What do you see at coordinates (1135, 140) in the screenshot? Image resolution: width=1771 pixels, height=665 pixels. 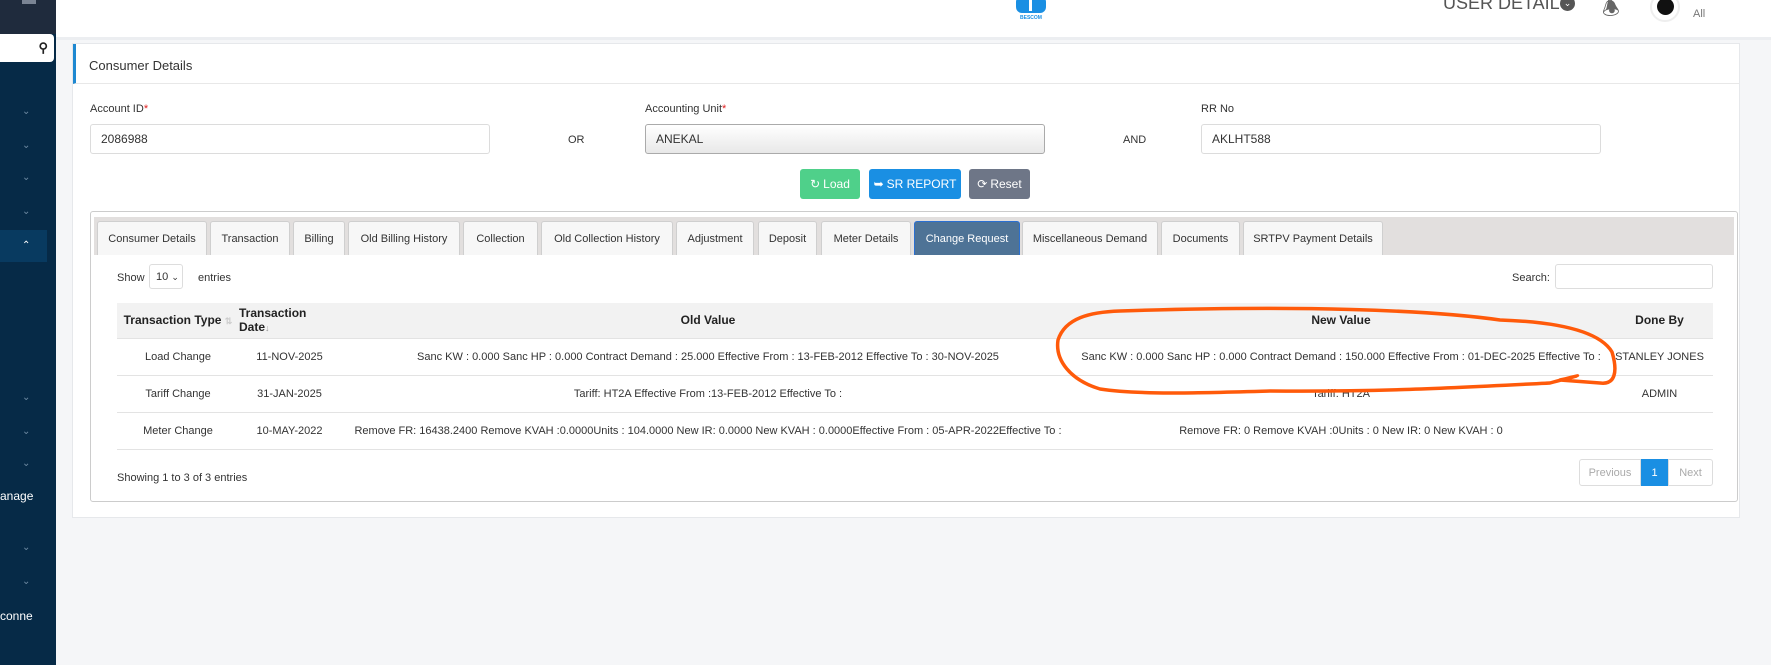 I see `and-label: AND` at bounding box center [1135, 140].